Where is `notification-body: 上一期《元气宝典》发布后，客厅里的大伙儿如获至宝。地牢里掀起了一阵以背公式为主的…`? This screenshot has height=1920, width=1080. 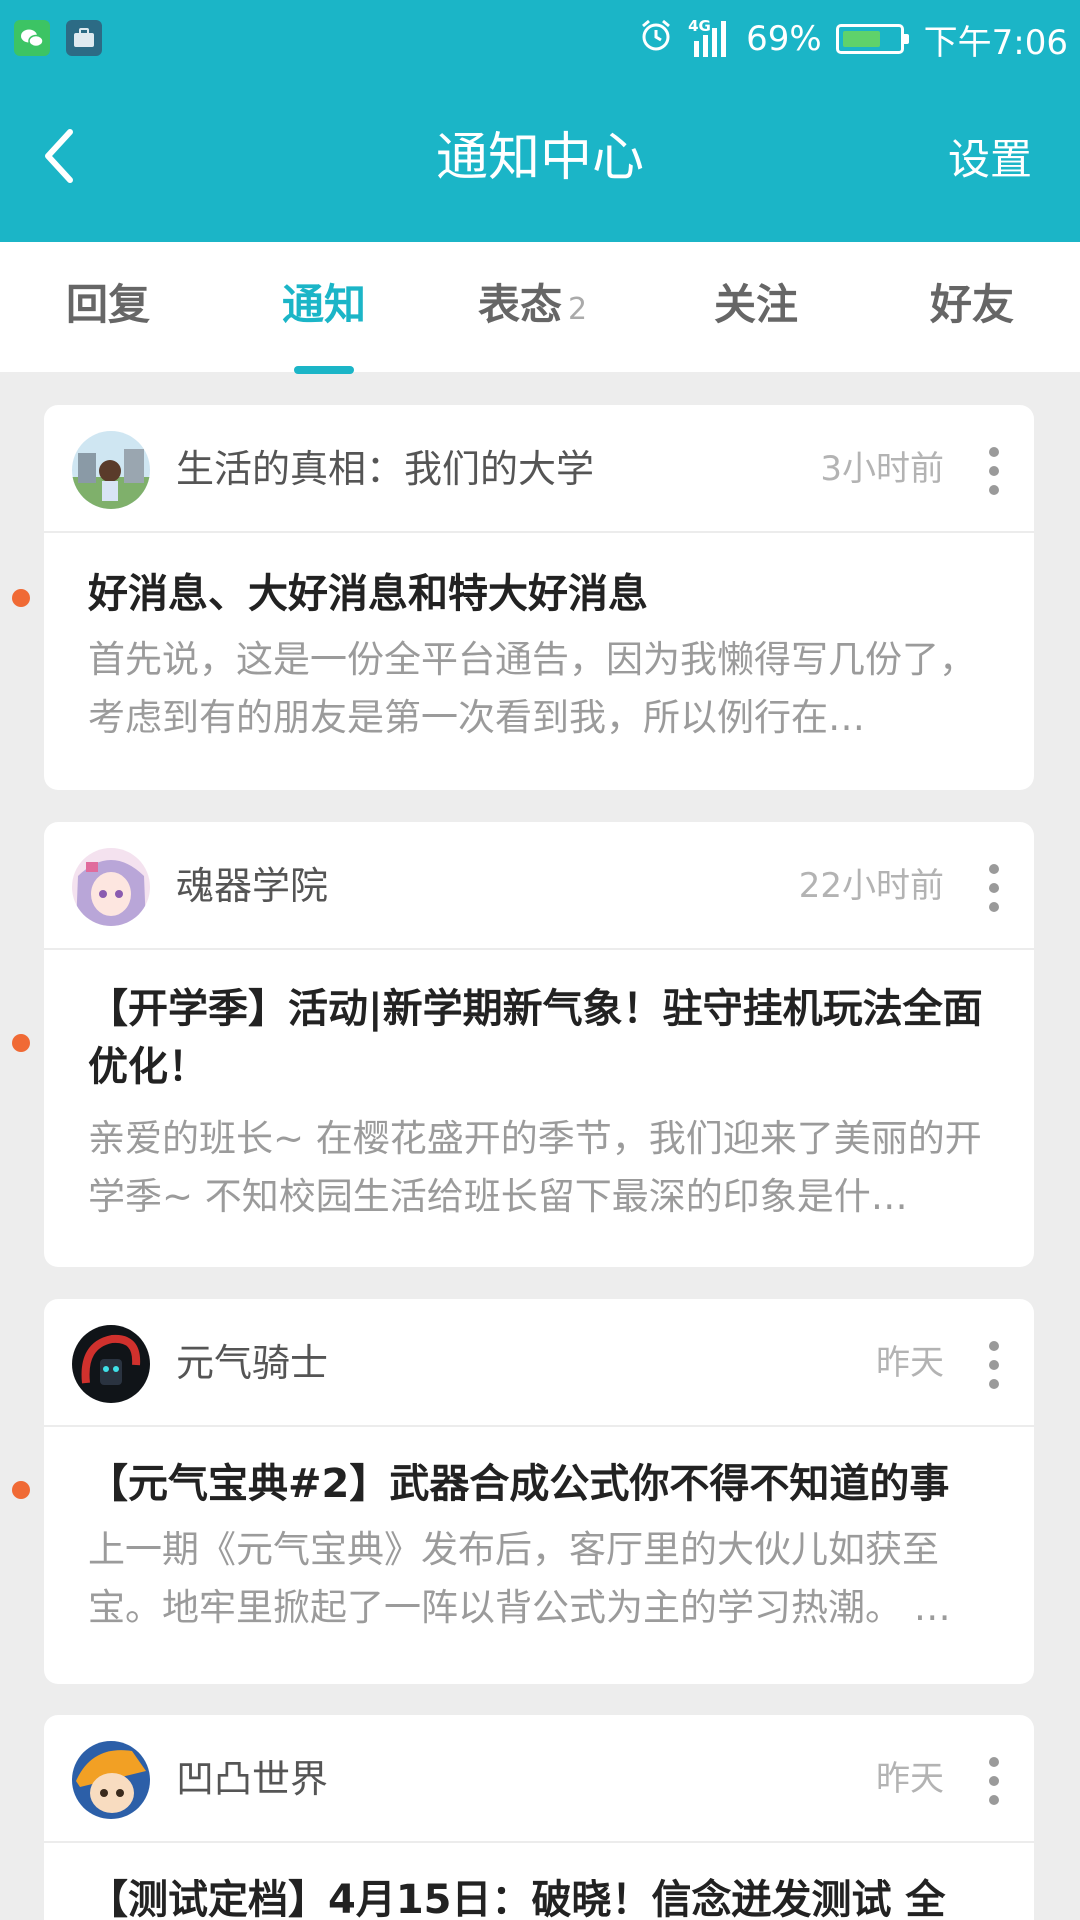
notification-body: 上一期《元气宝典》发布后，客厅里的大伙儿如获至宝。地牢里掀起了一阵以背公式为主的… is located at coordinates (519, 1578).